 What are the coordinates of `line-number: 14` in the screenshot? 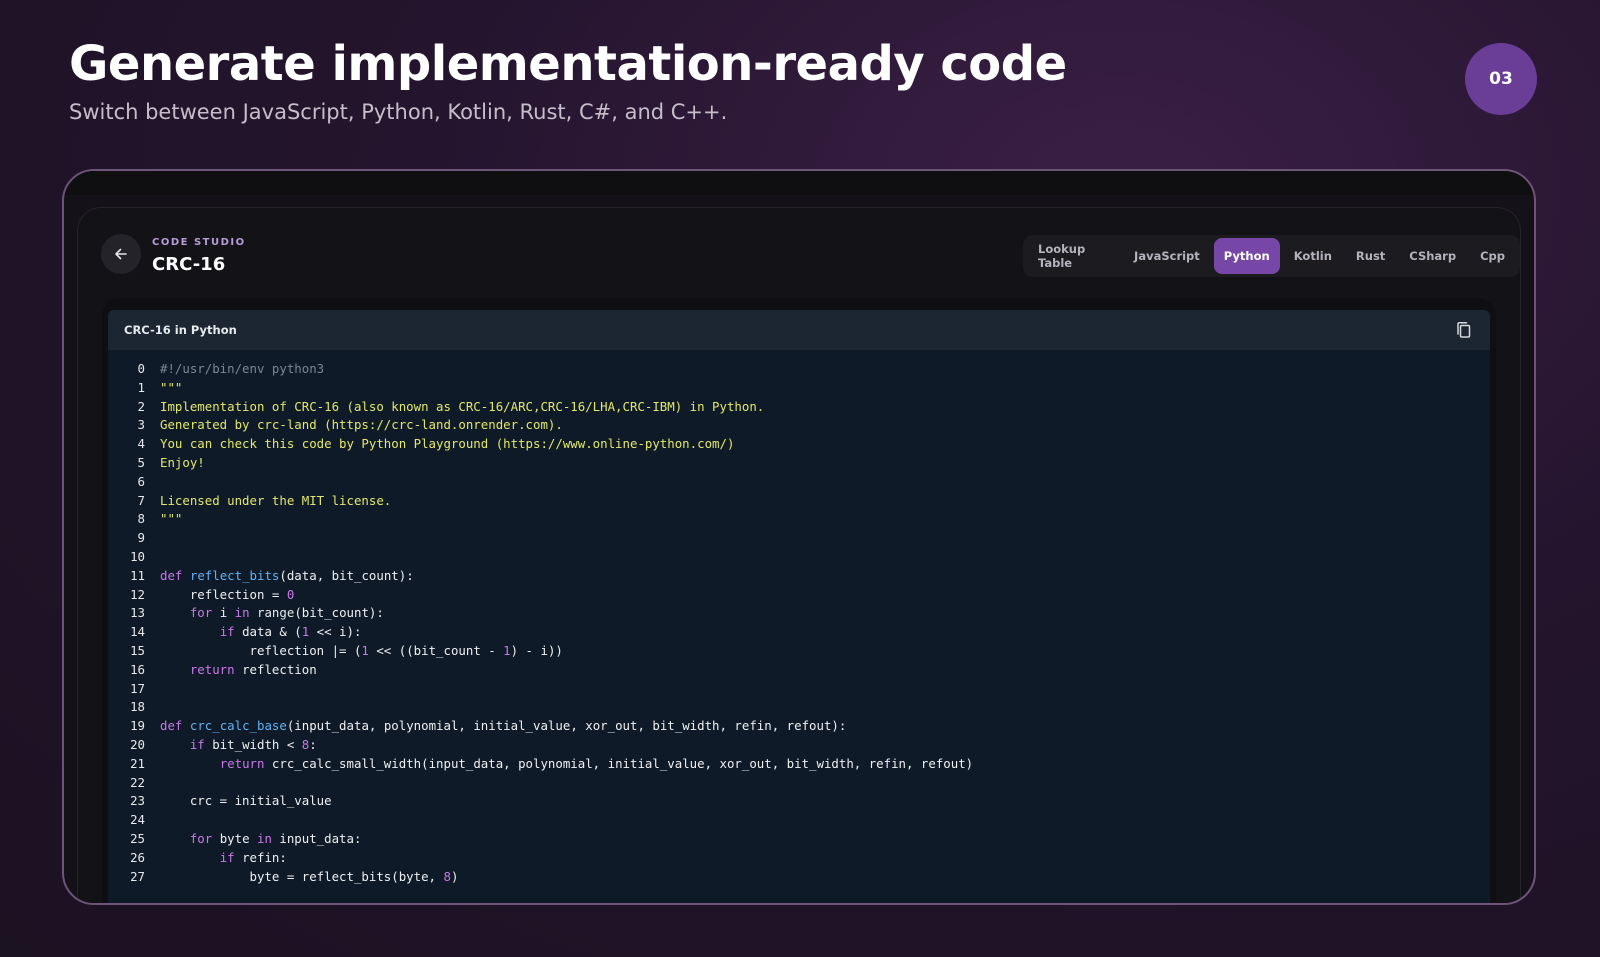 It's located at (137, 632).